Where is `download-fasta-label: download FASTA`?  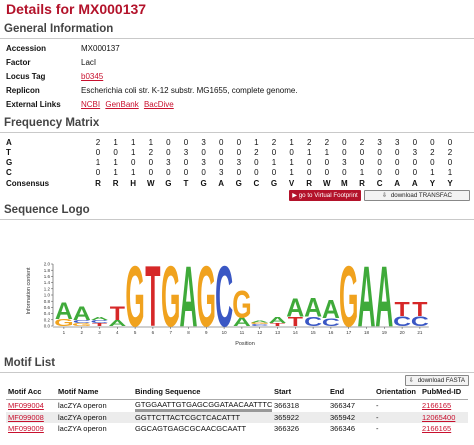 download-fasta-label: download FASTA is located at coordinates (441, 380).